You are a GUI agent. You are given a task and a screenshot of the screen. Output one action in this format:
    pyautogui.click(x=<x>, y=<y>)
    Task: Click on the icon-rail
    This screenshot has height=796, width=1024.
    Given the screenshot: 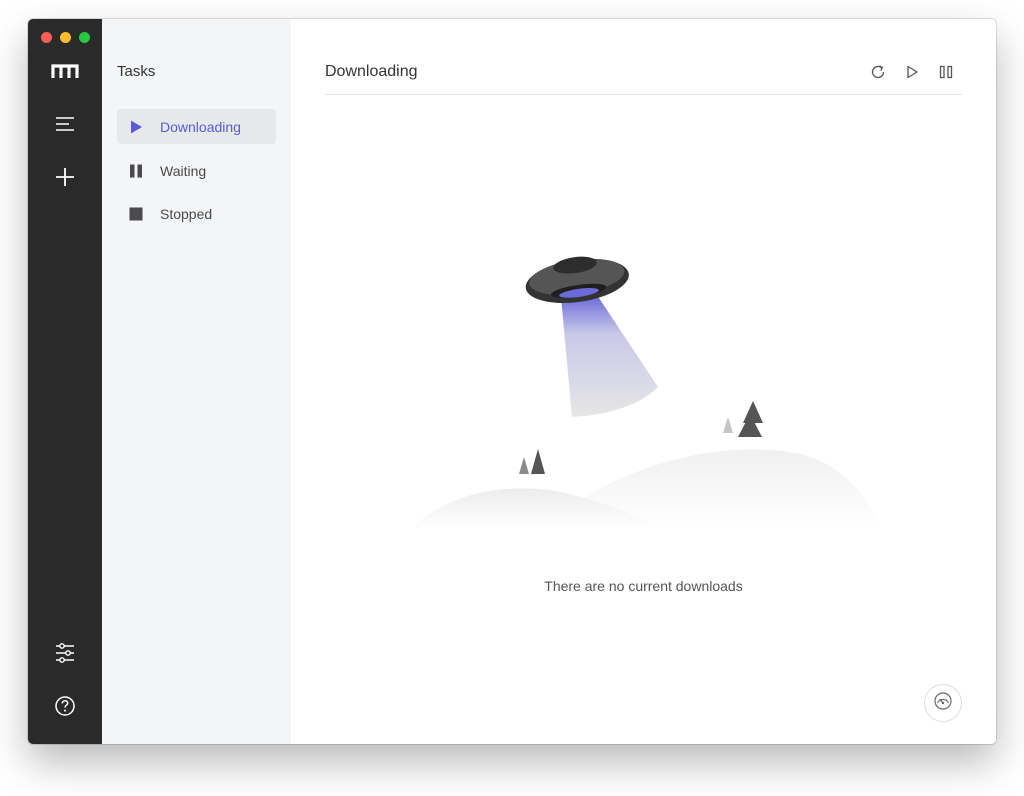 What is the action you would take?
    pyautogui.click(x=65, y=381)
    